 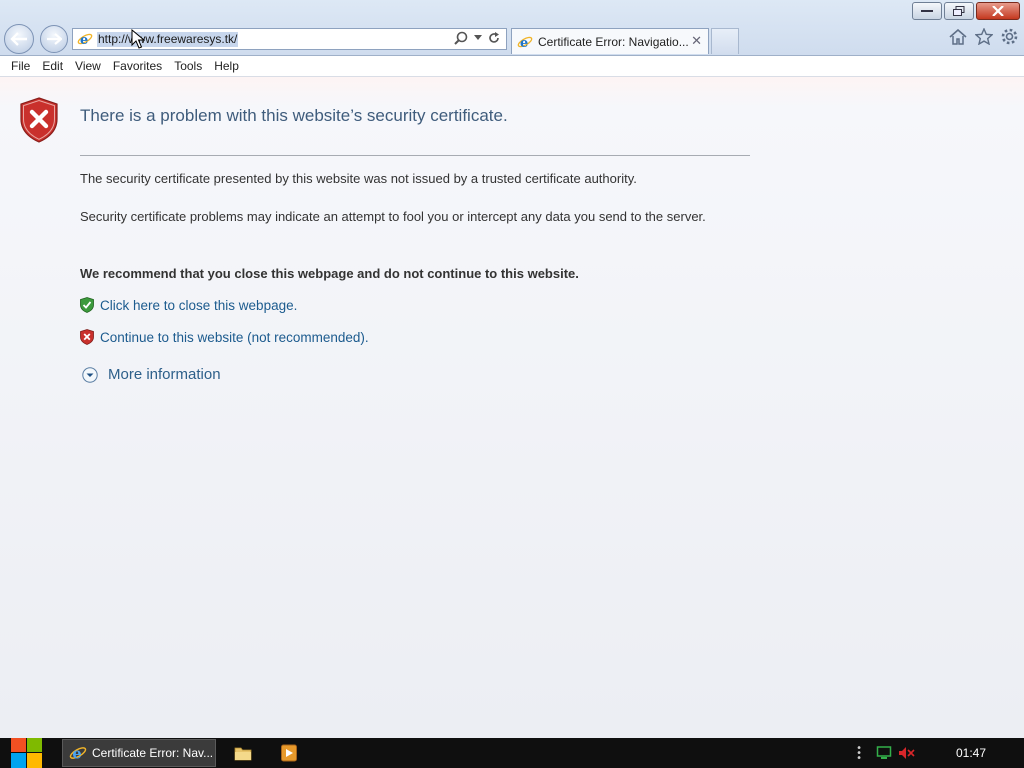 I want to click on mouse-cursor-icon, so click(x=138, y=39).